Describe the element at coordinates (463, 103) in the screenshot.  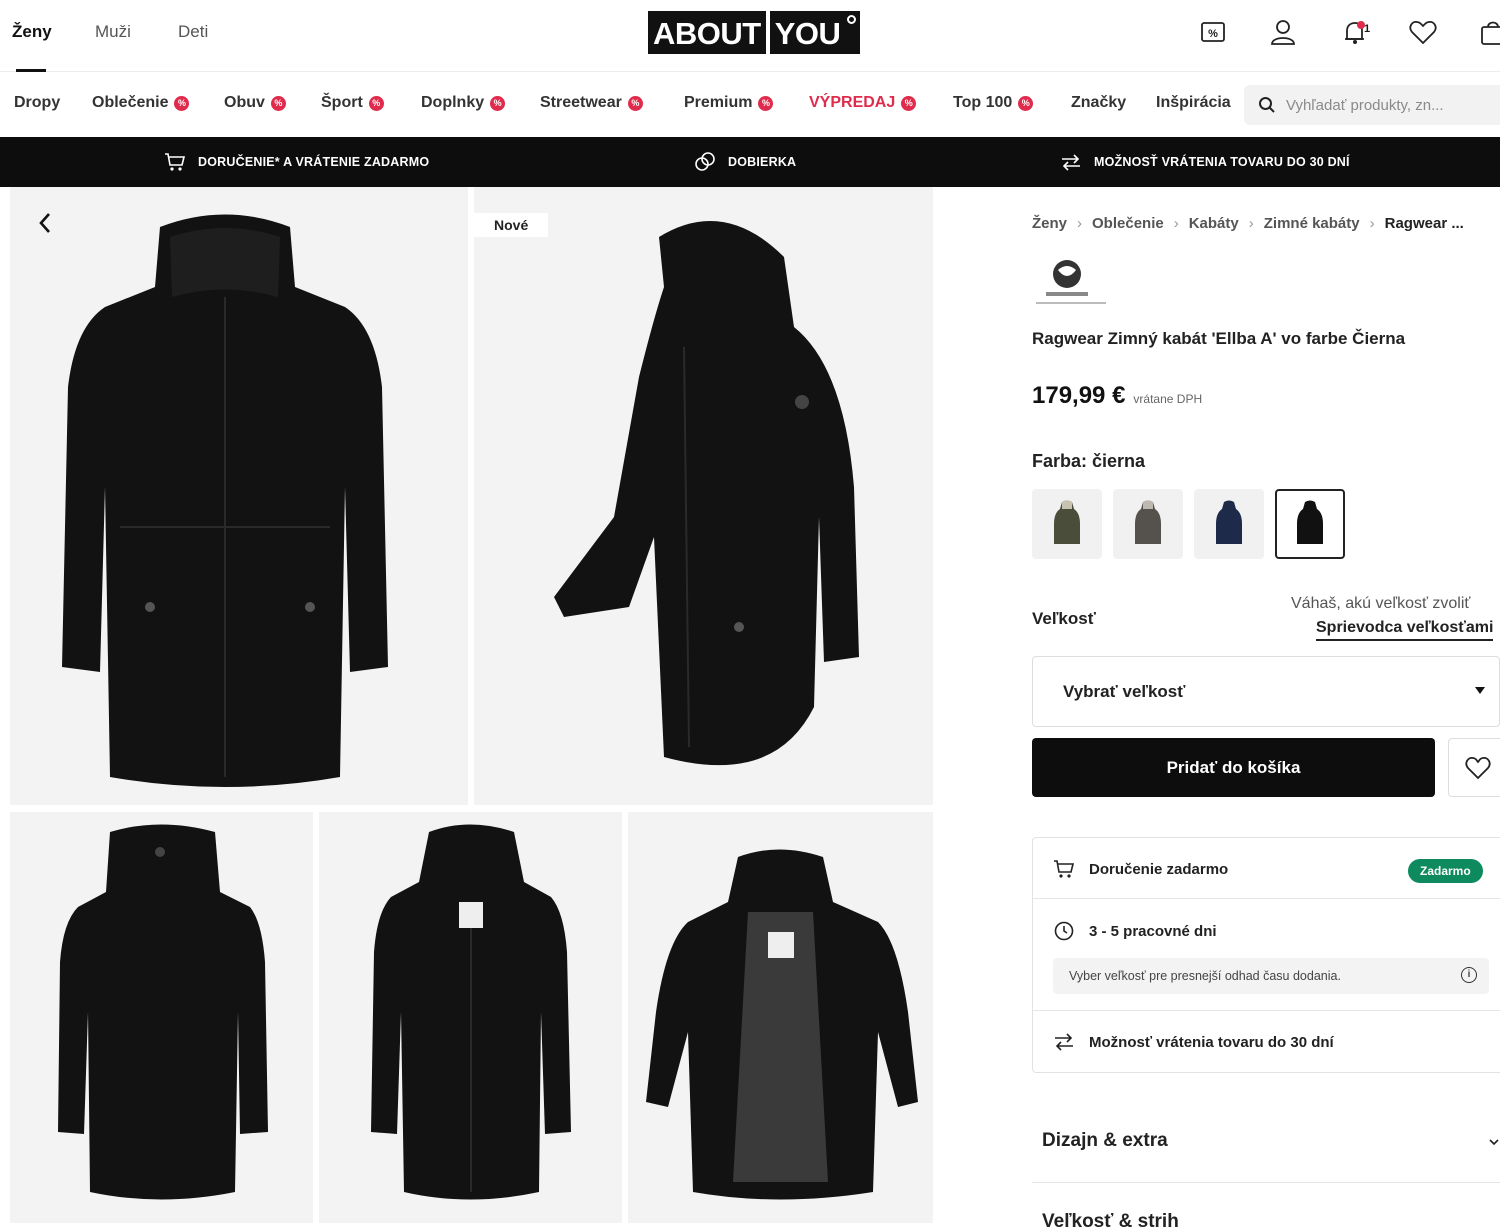
I see `nav-item-doplnky: Doplnky%` at that location.